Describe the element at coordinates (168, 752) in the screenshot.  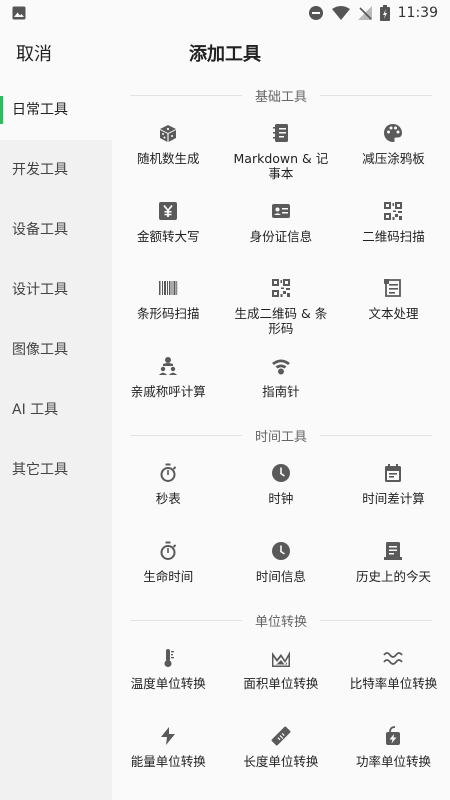
I see `tool-item: 能量单位转换` at that location.